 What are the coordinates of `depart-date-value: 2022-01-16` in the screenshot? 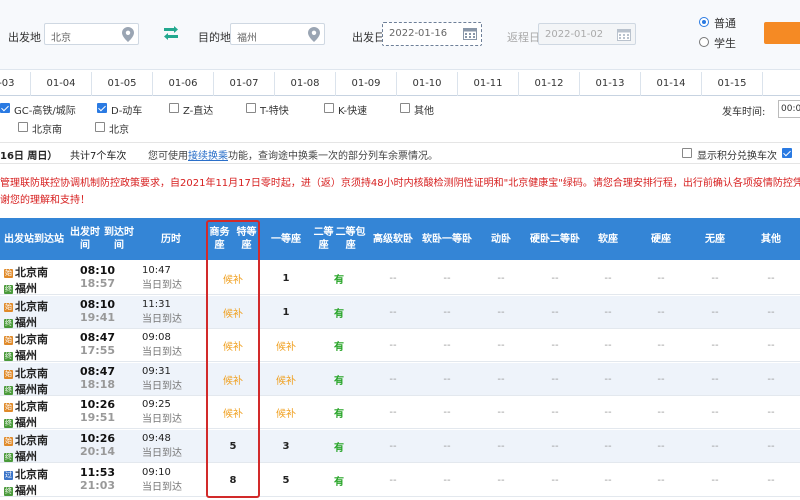 It's located at (418, 33).